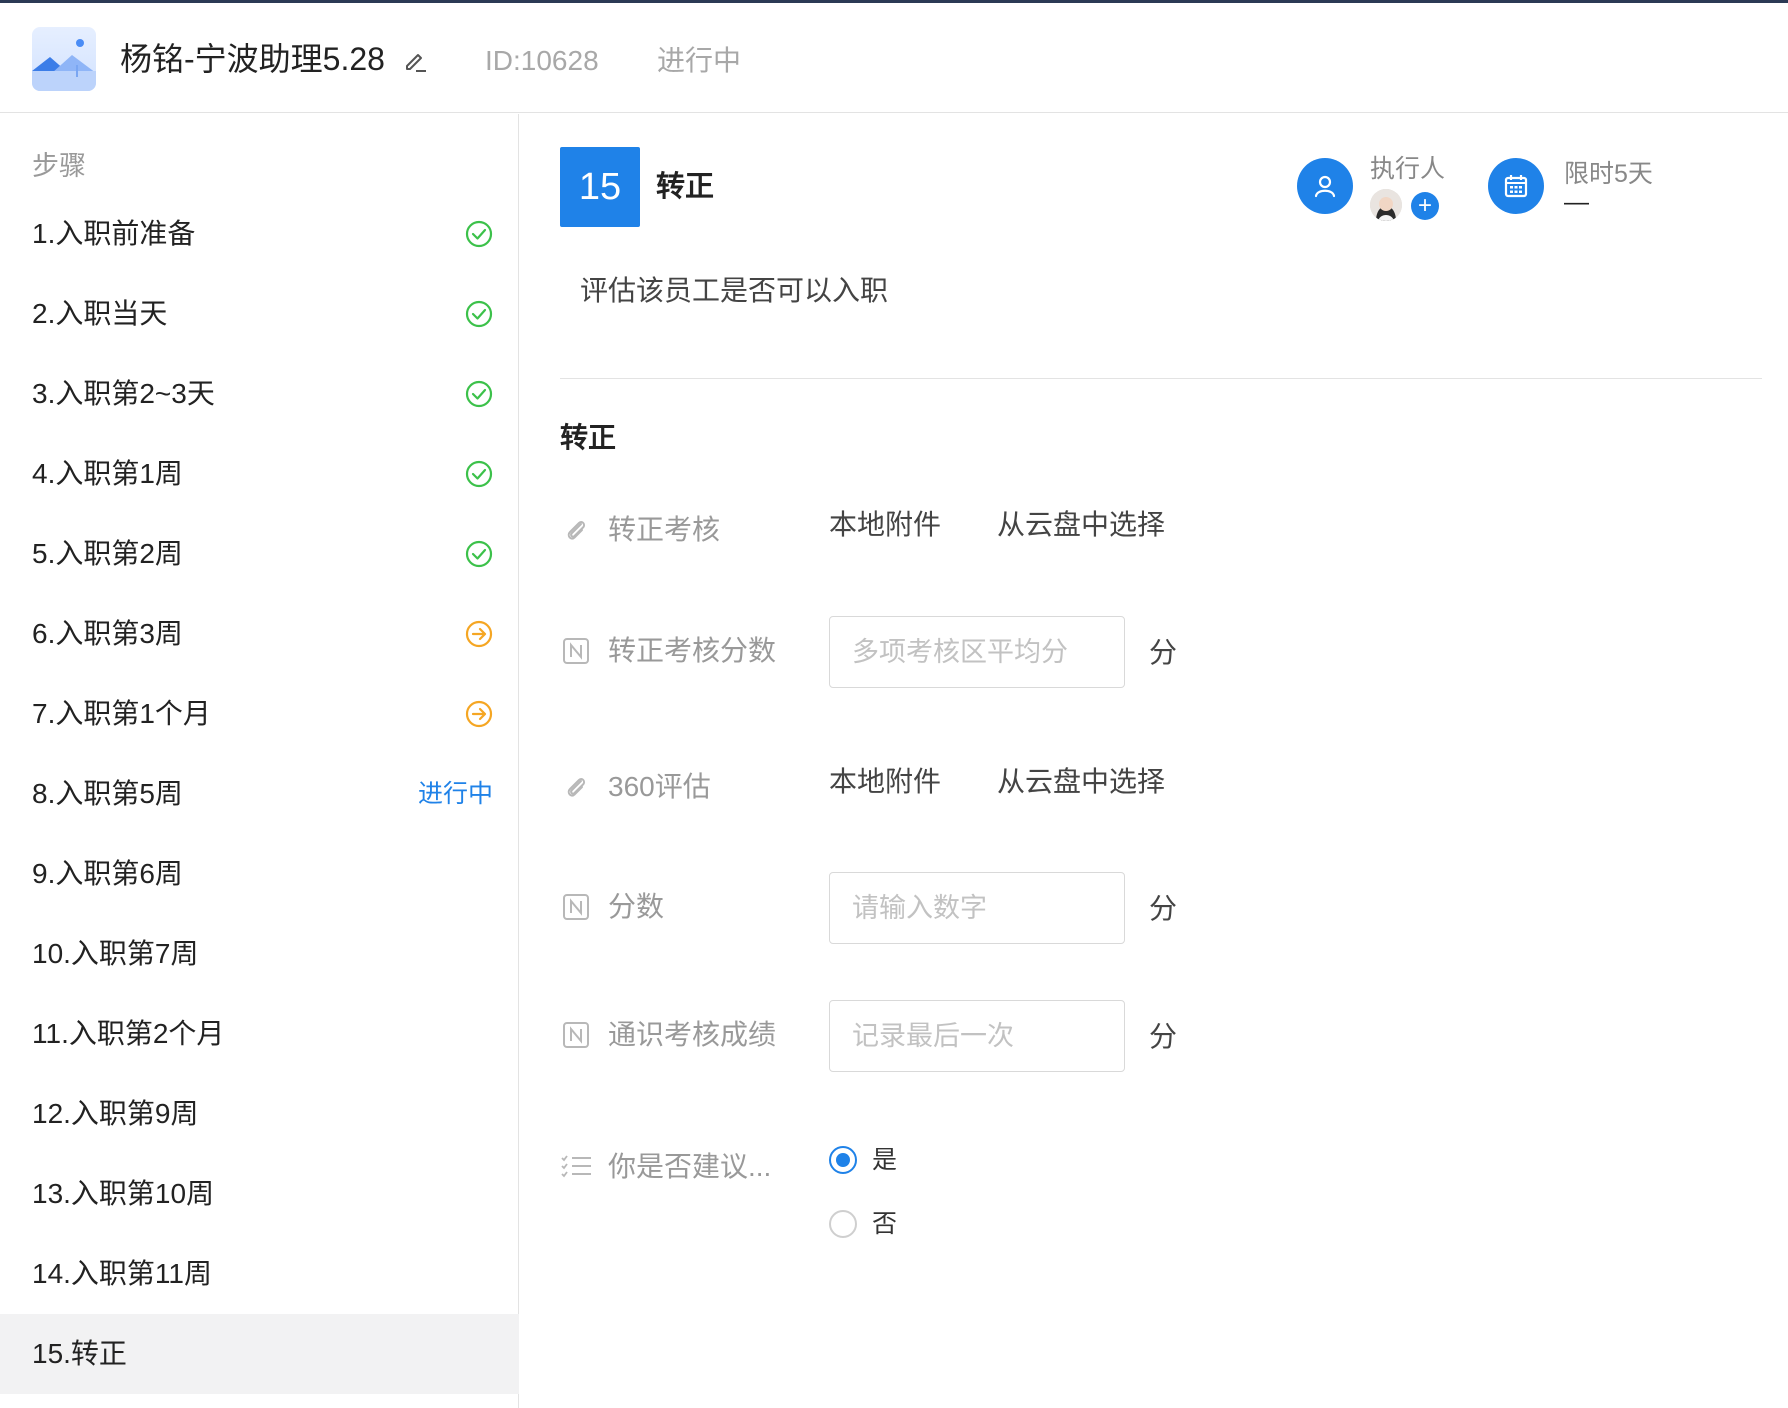  I want to click on time-limit-button, so click(1516, 186).